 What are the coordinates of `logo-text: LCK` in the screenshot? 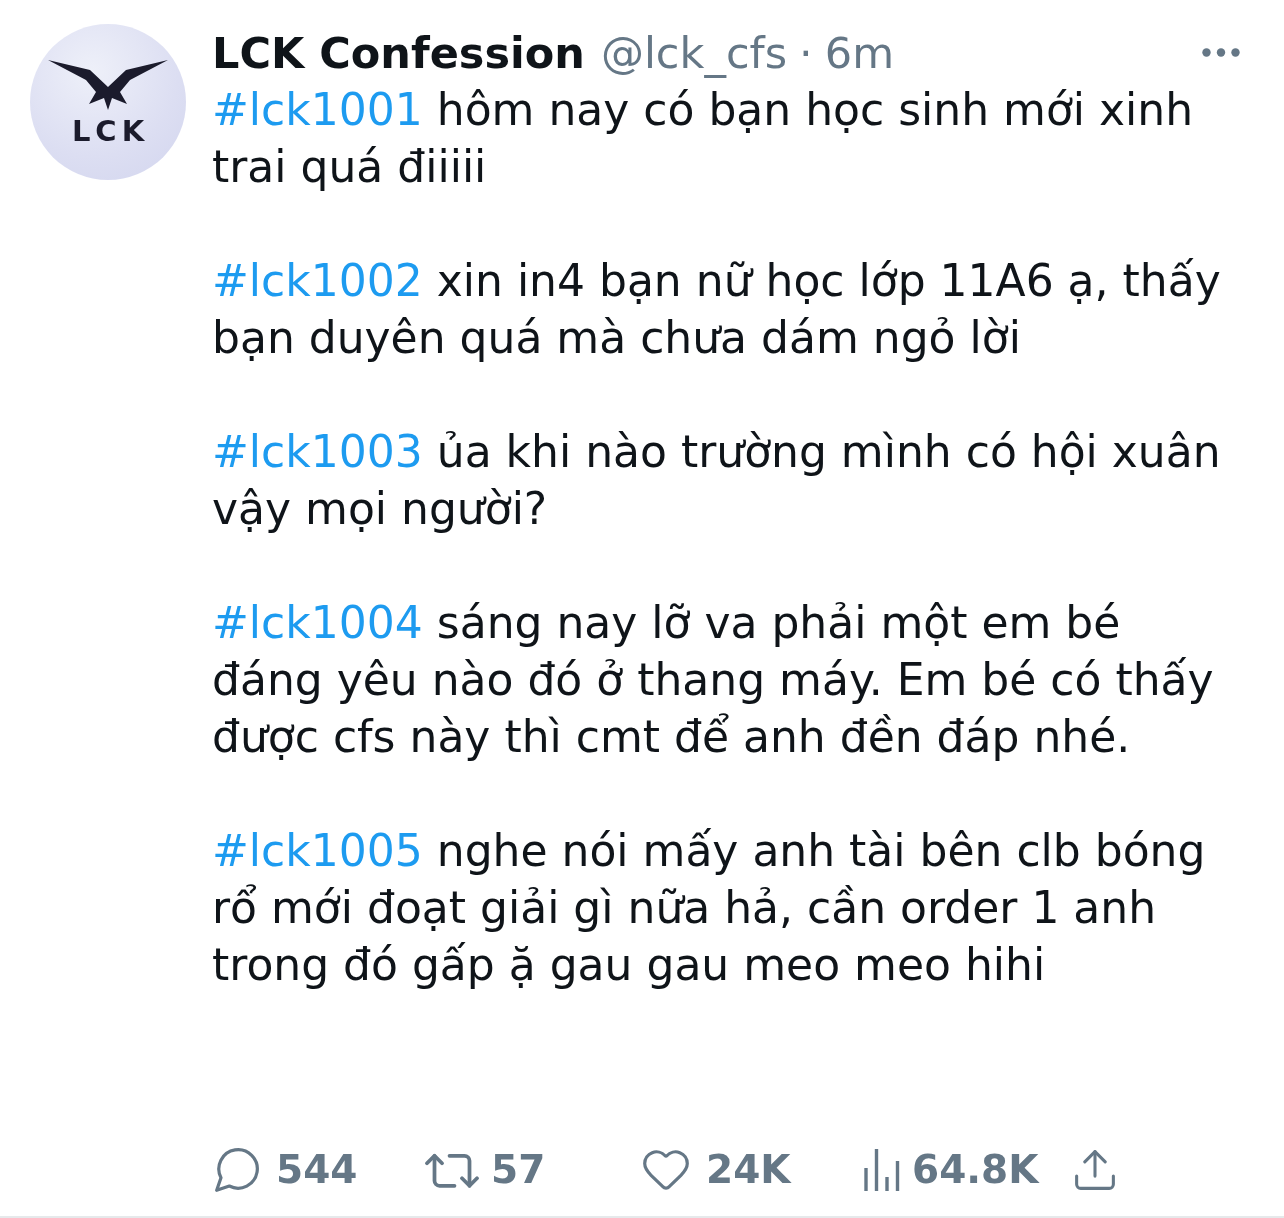 It's located at (110, 131).